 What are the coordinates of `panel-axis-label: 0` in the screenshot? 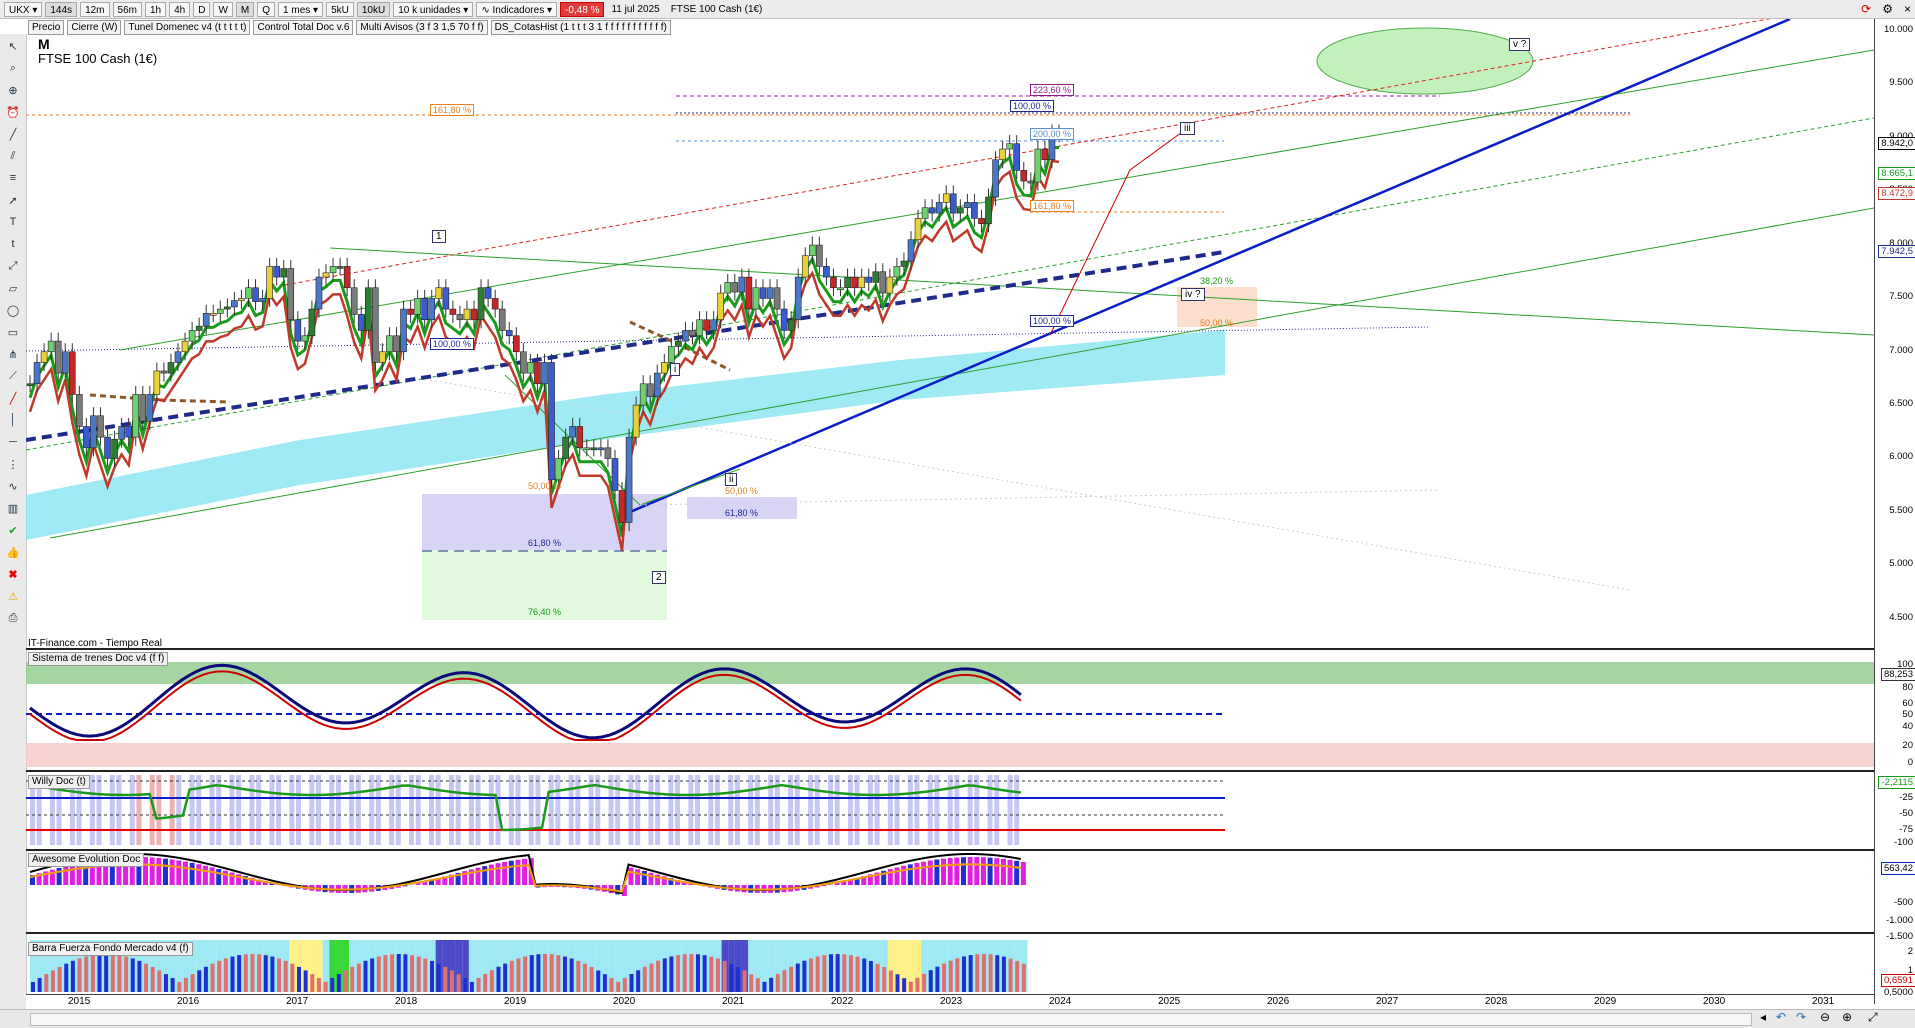 It's located at (1910, 762).